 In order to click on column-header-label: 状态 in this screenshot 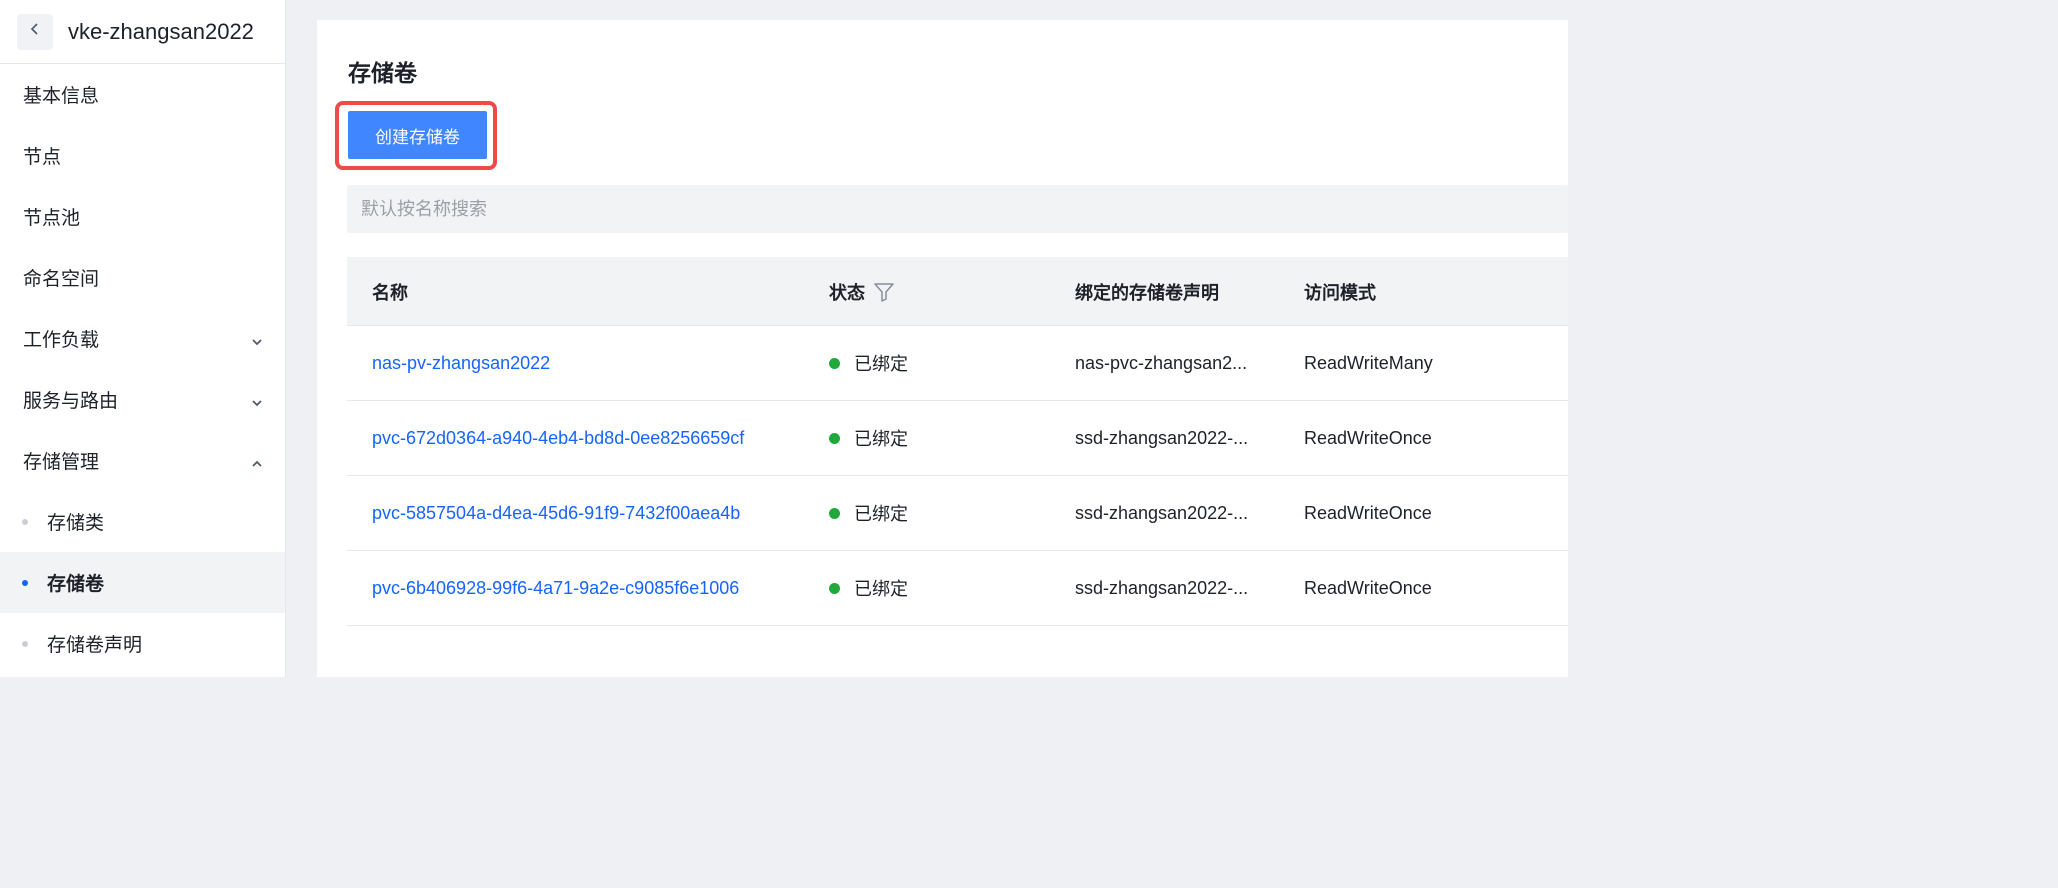, I will do `click(847, 292)`.